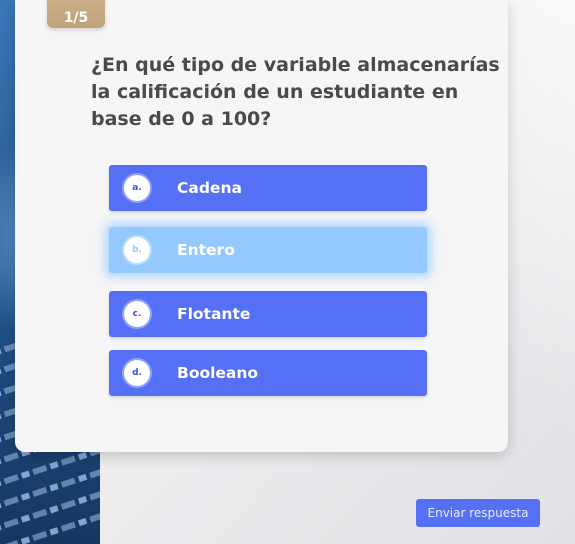  What do you see at coordinates (478, 513) in the screenshot?
I see `submit-answer-button: Enviar respuesta` at bounding box center [478, 513].